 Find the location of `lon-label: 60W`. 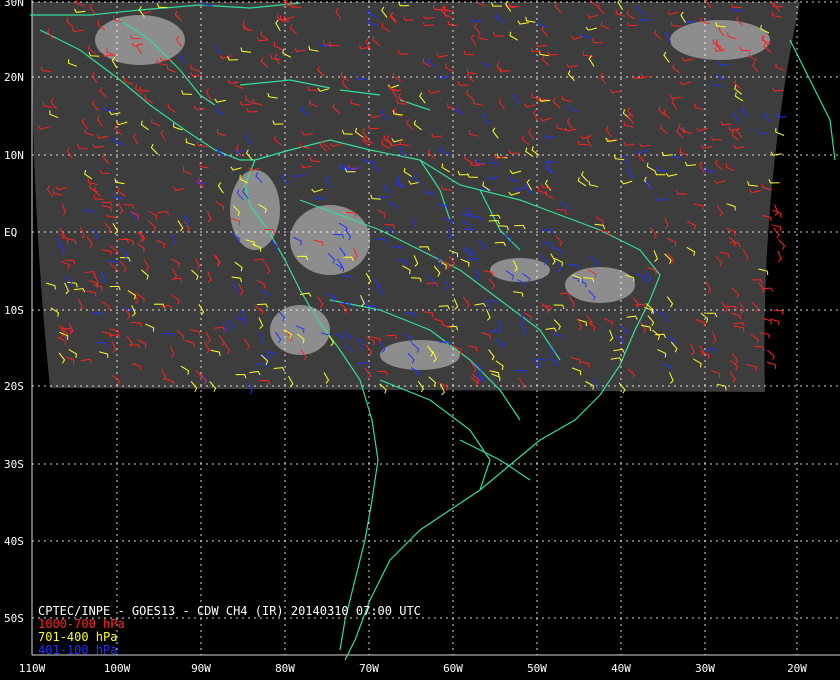

lon-label: 60W is located at coordinates (453, 668).